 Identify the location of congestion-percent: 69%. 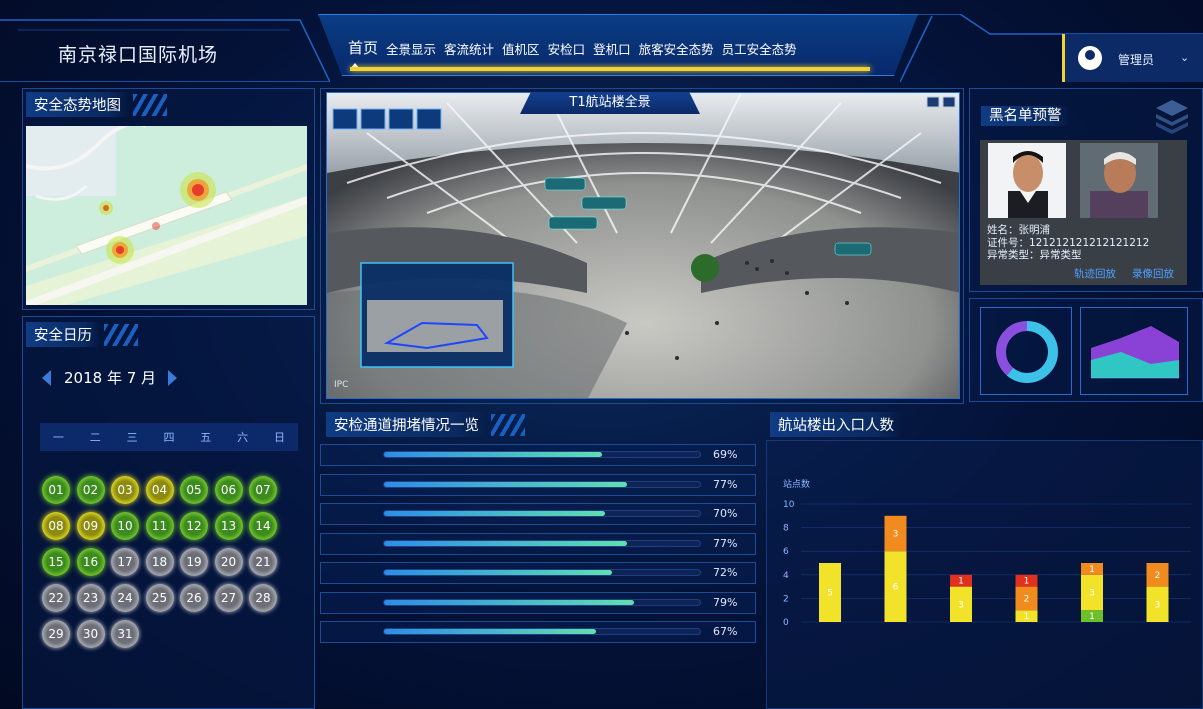
(725, 454).